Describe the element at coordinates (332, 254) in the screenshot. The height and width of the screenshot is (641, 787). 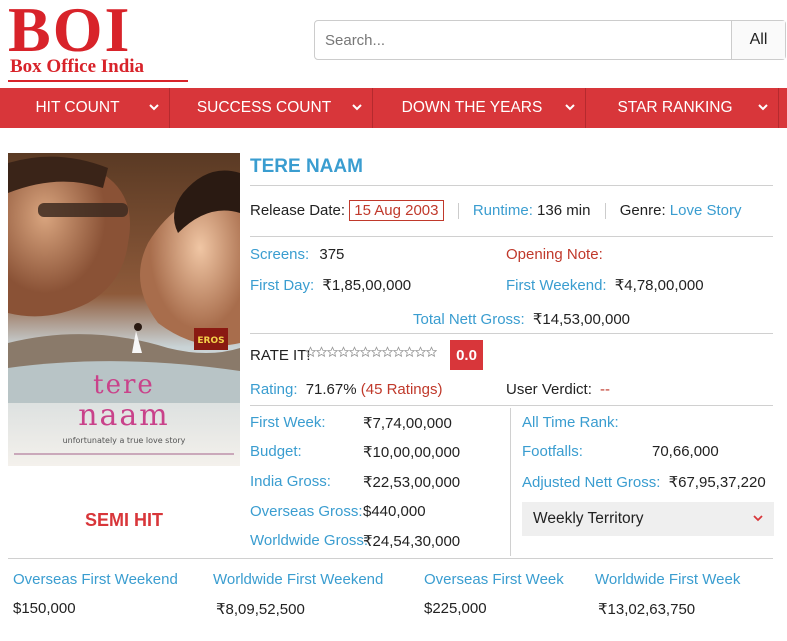
I see `screens-value: 375` at that location.